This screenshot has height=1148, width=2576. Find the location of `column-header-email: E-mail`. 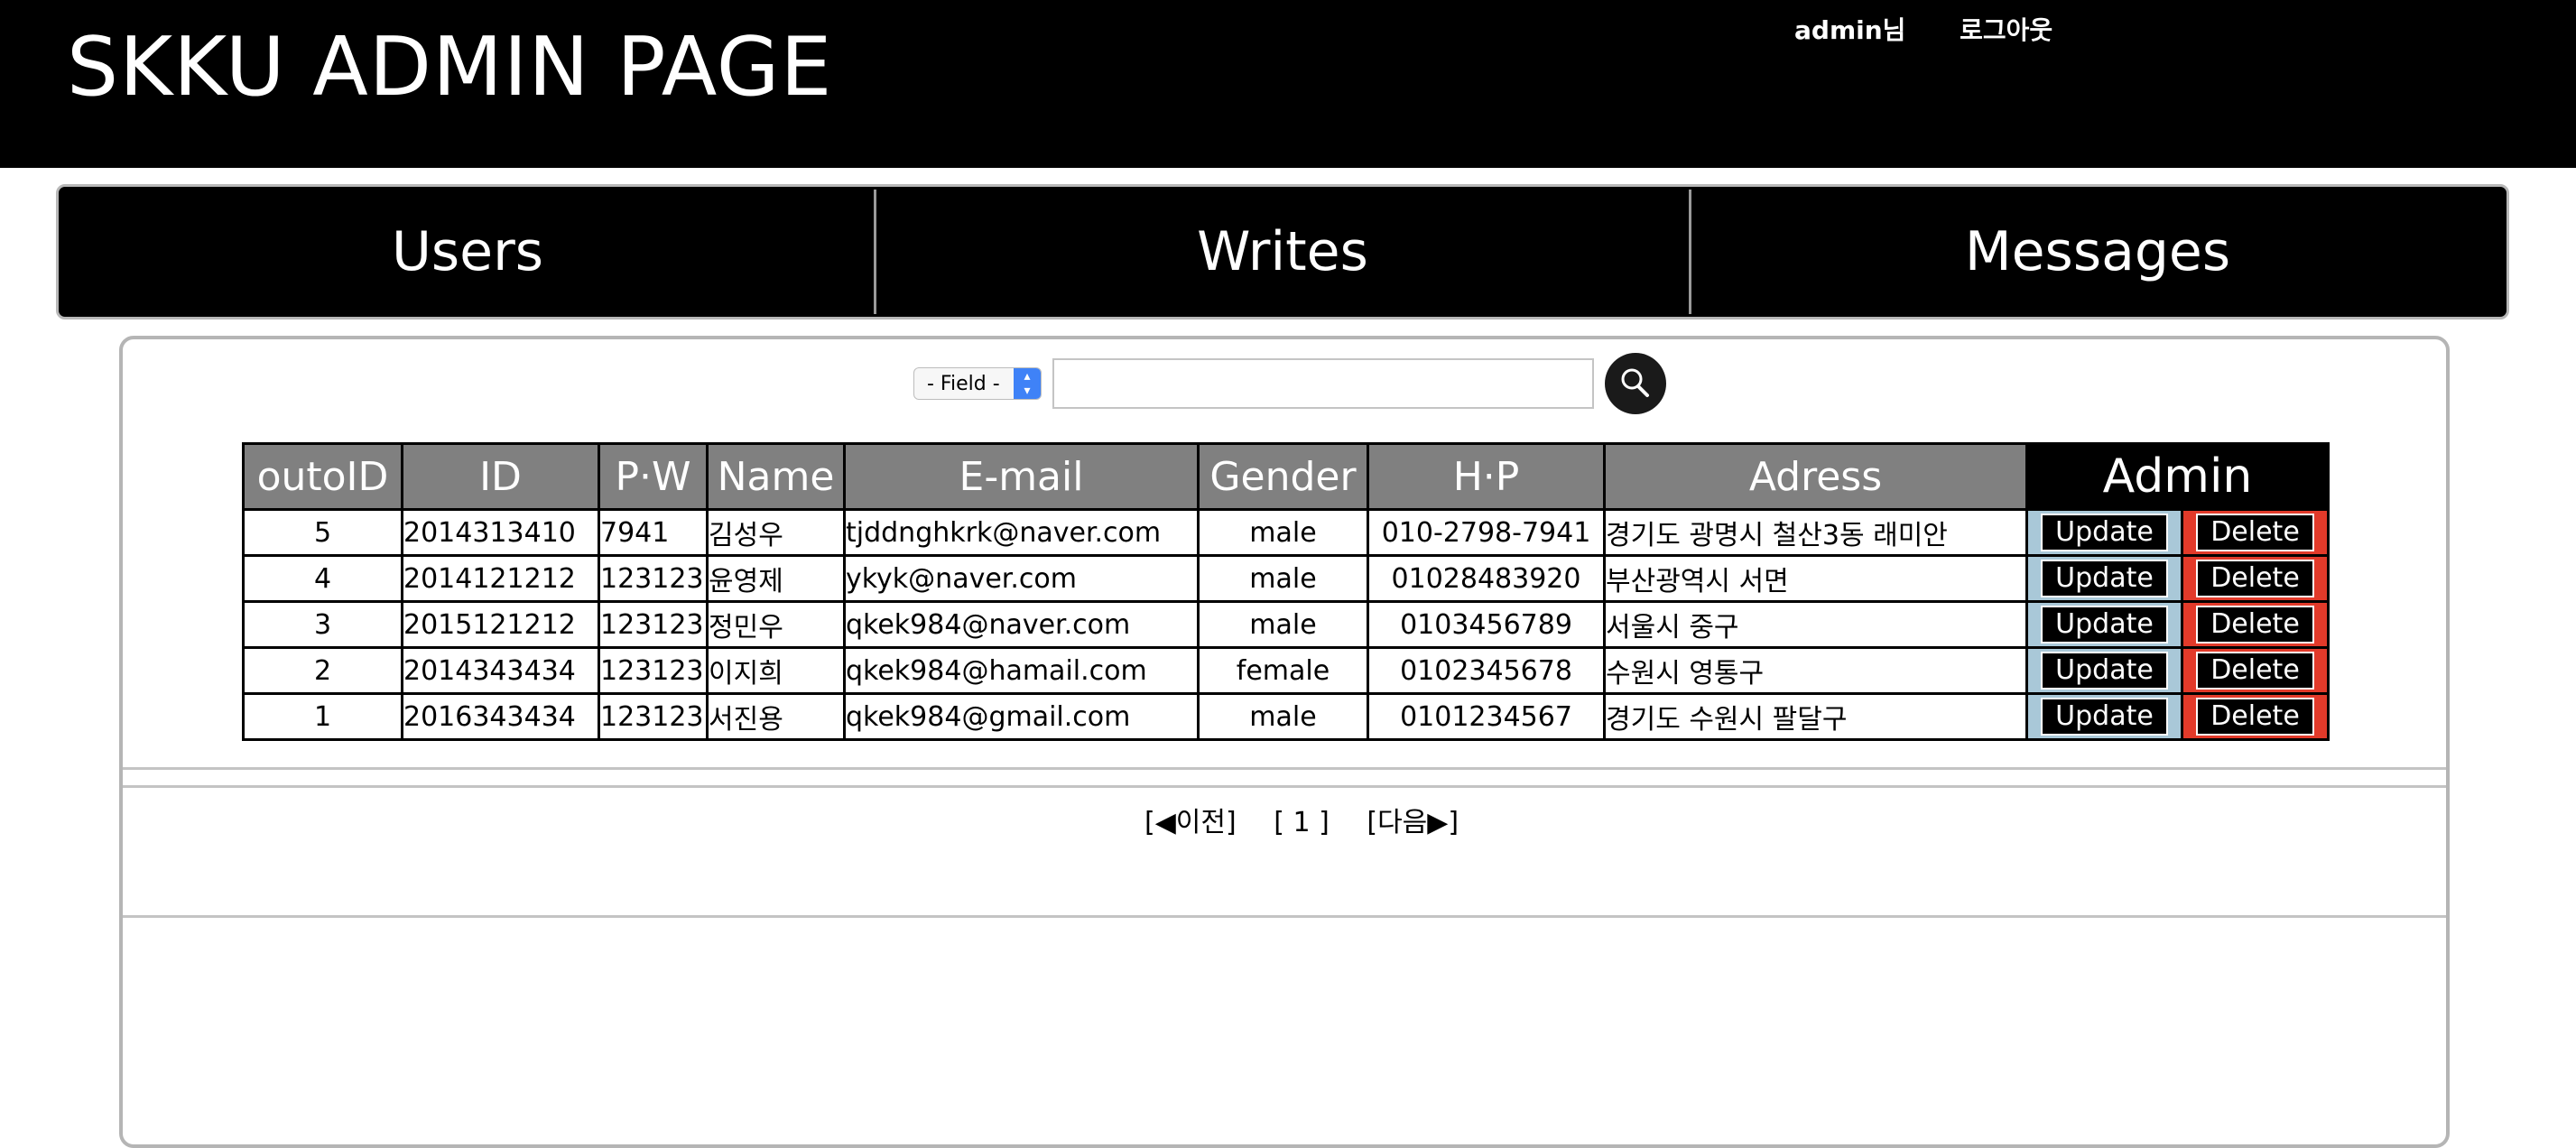

column-header-email: E-mail is located at coordinates (1022, 476).